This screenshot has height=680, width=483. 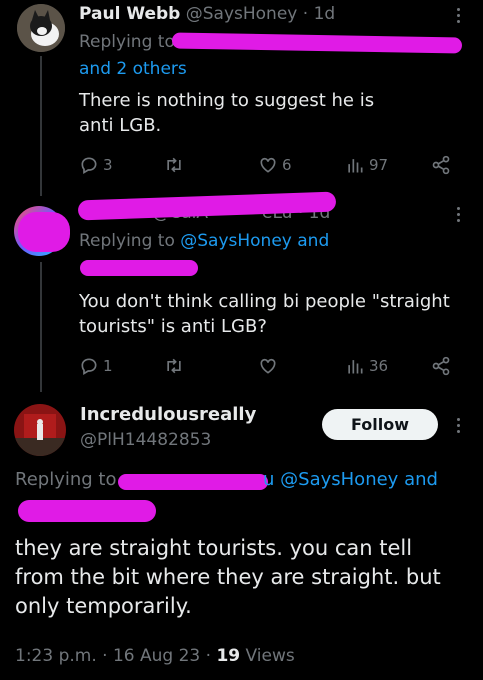 What do you see at coordinates (108, 366) in the screenshot?
I see `reply-count: 1` at bounding box center [108, 366].